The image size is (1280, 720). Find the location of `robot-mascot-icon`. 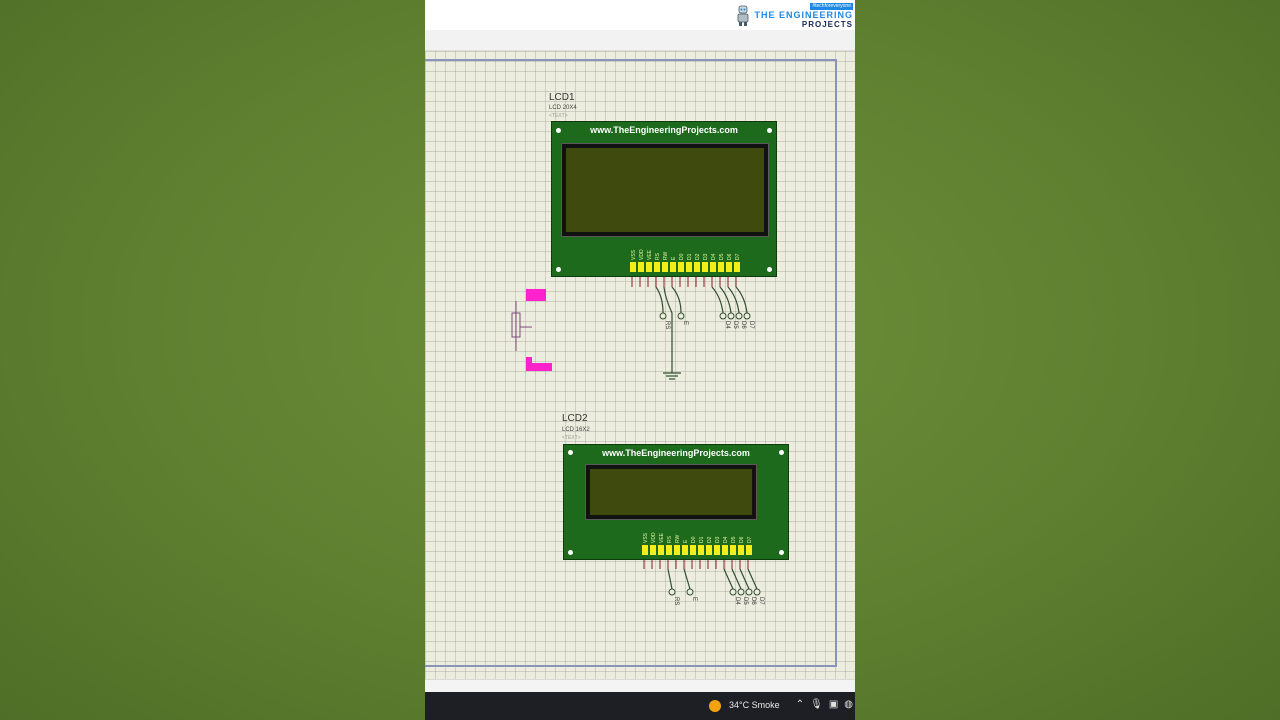

robot-mascot-icon is located at coordinates (743, 15).